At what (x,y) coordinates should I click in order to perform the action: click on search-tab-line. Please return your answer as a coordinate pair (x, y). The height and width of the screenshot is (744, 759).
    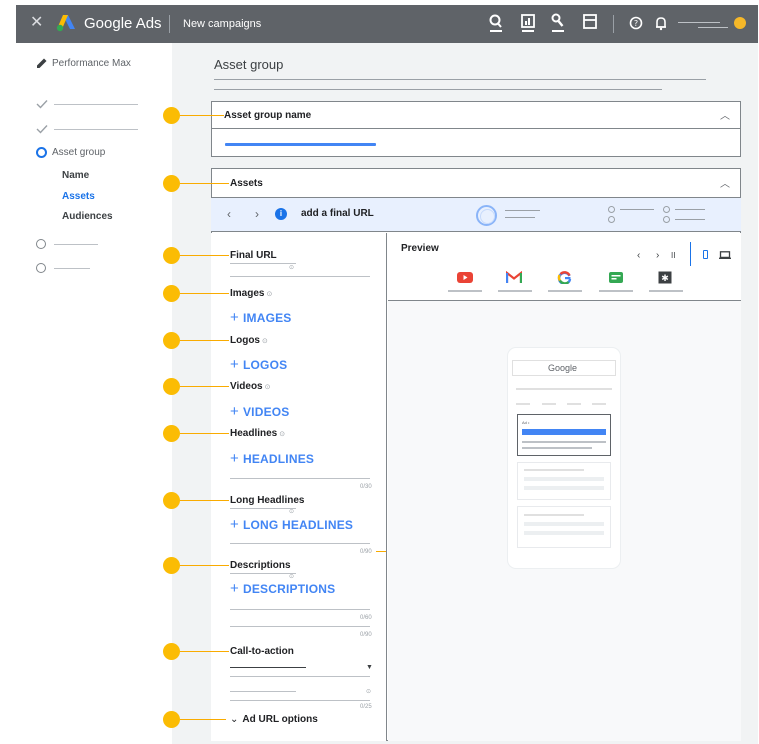
    Looking at the image, I should click on (523, 404).